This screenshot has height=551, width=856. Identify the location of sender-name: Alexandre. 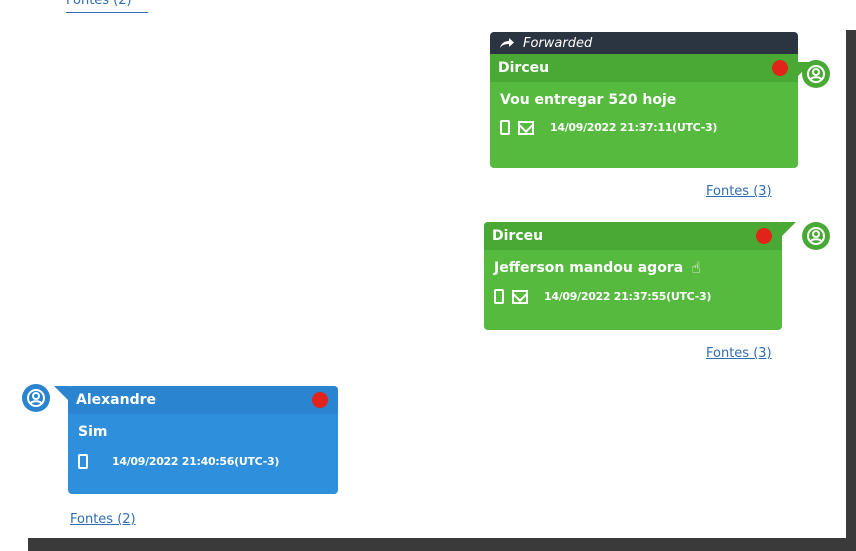
(116, 400).